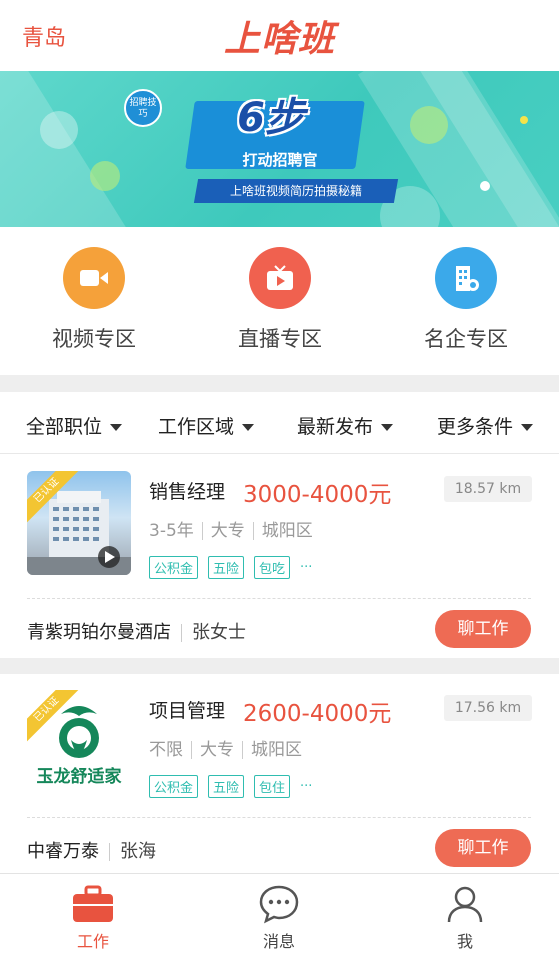 The height and width of the screenshot is (960, 559). What do you see at coordinates (94, 339) in the screenshot?
I see `quick-entry-label: 视频专区` at bounding box center [94, 339].